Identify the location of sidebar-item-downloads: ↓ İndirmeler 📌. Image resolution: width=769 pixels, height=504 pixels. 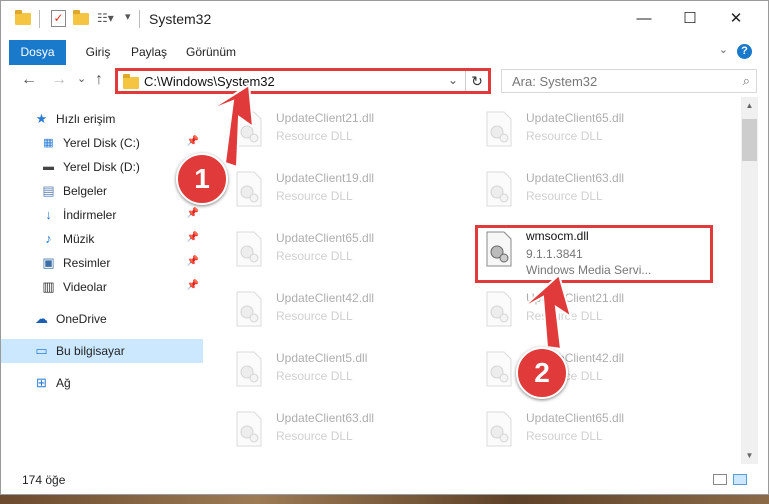
(102, 215).